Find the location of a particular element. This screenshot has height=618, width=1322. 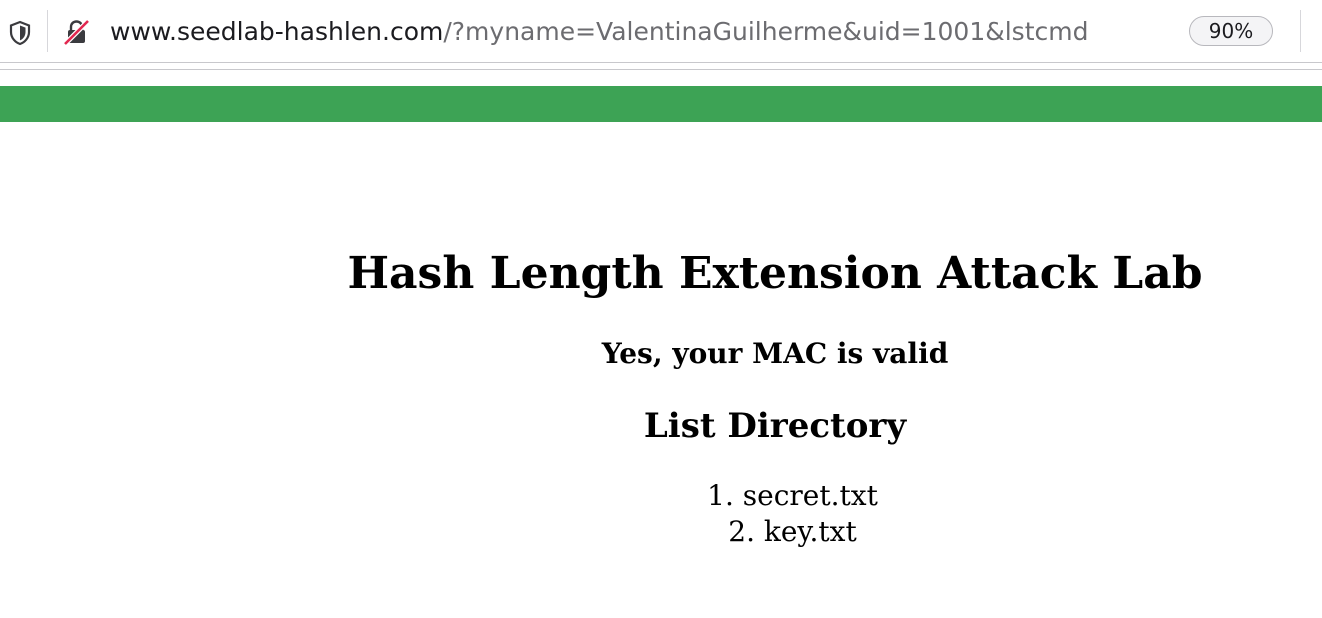

address-bar-separator is located at coordinates (47, 31).